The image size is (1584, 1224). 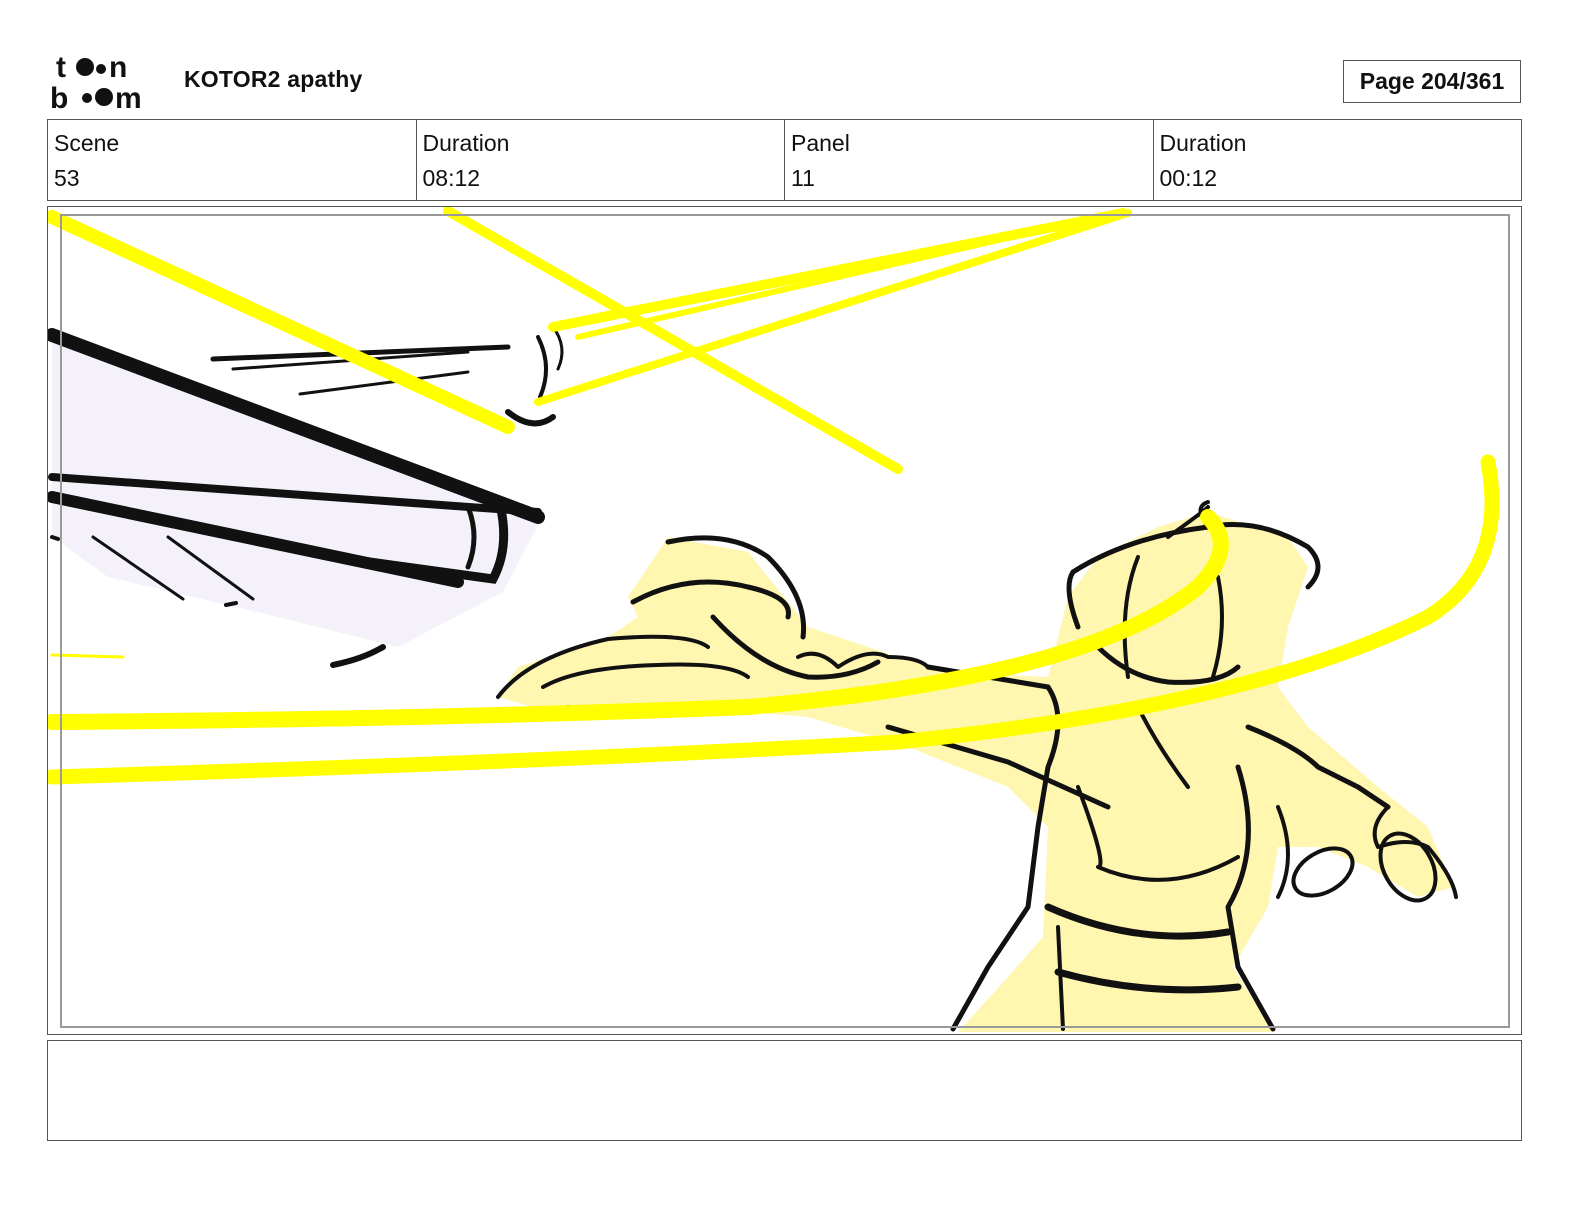 What do you see at coordinates (87, 143) in the screenshot?
I see `scene-label: Scene` at bounding box center [87, 143].